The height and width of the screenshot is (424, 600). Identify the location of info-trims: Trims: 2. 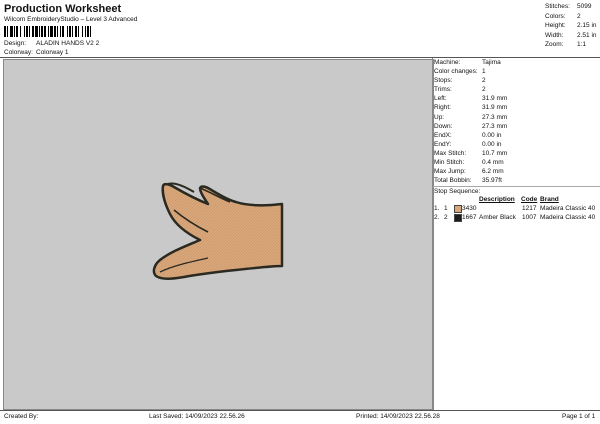
(460, 90).